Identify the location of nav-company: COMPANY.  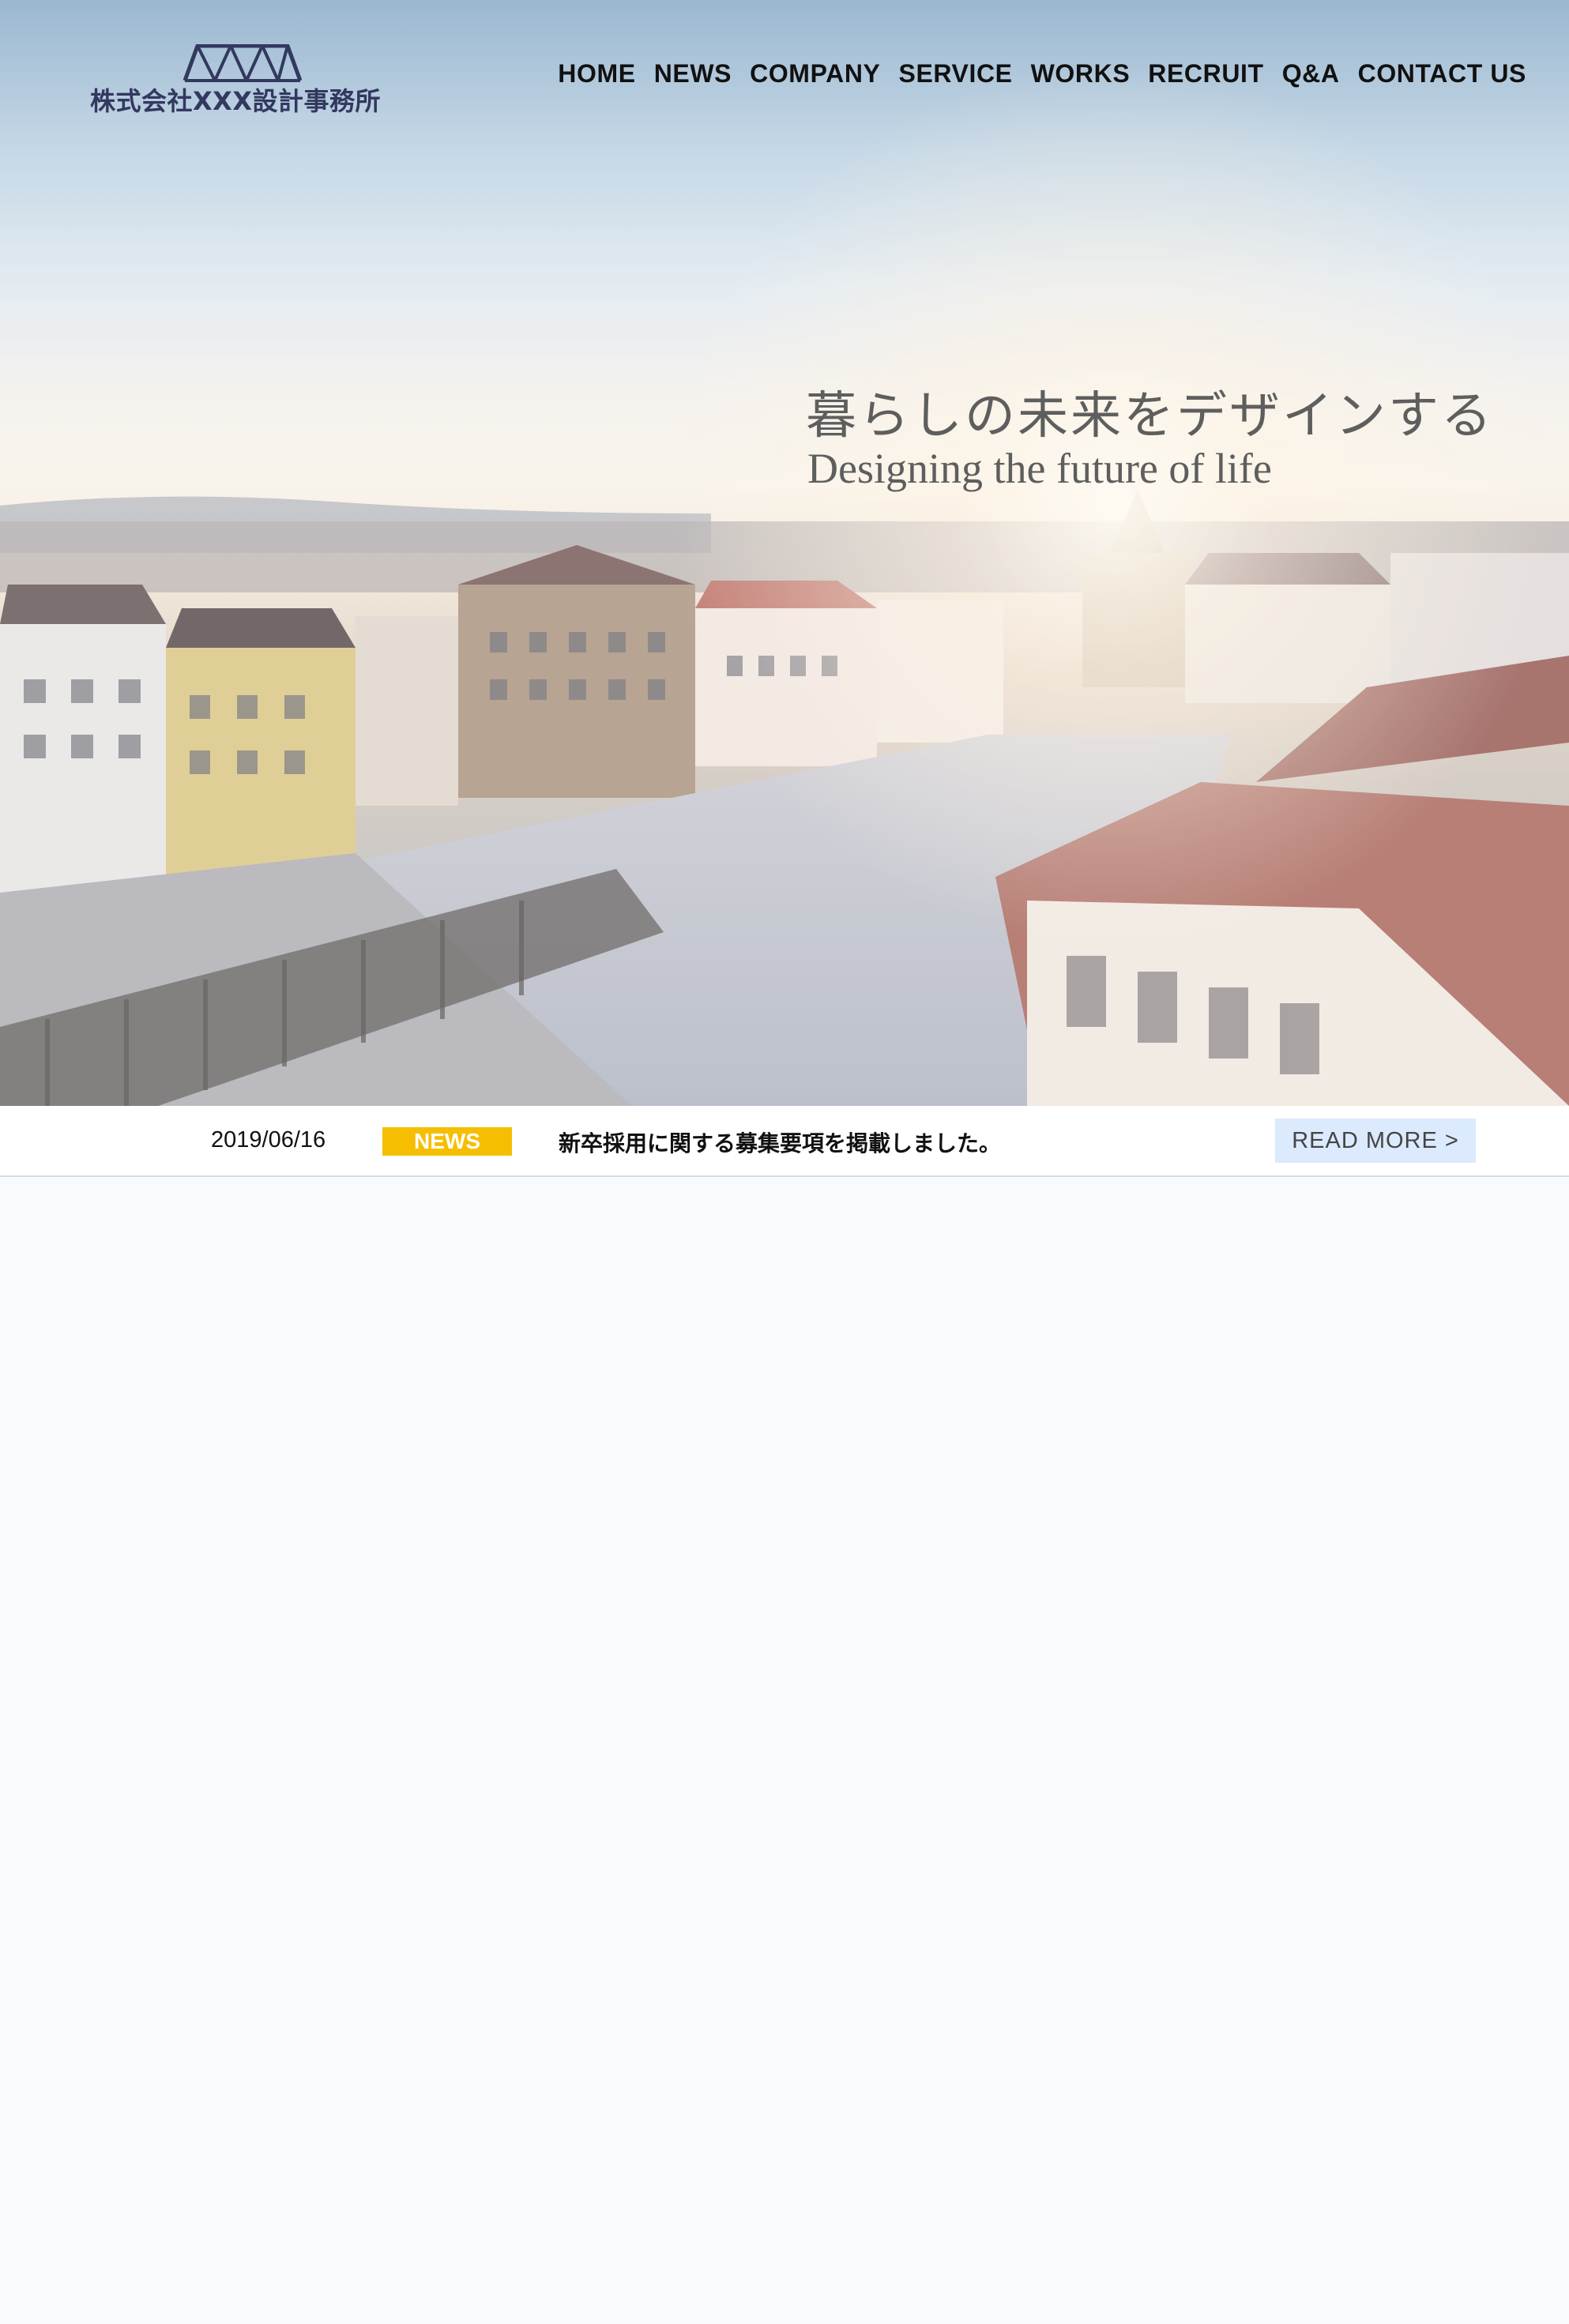
(815, 74).